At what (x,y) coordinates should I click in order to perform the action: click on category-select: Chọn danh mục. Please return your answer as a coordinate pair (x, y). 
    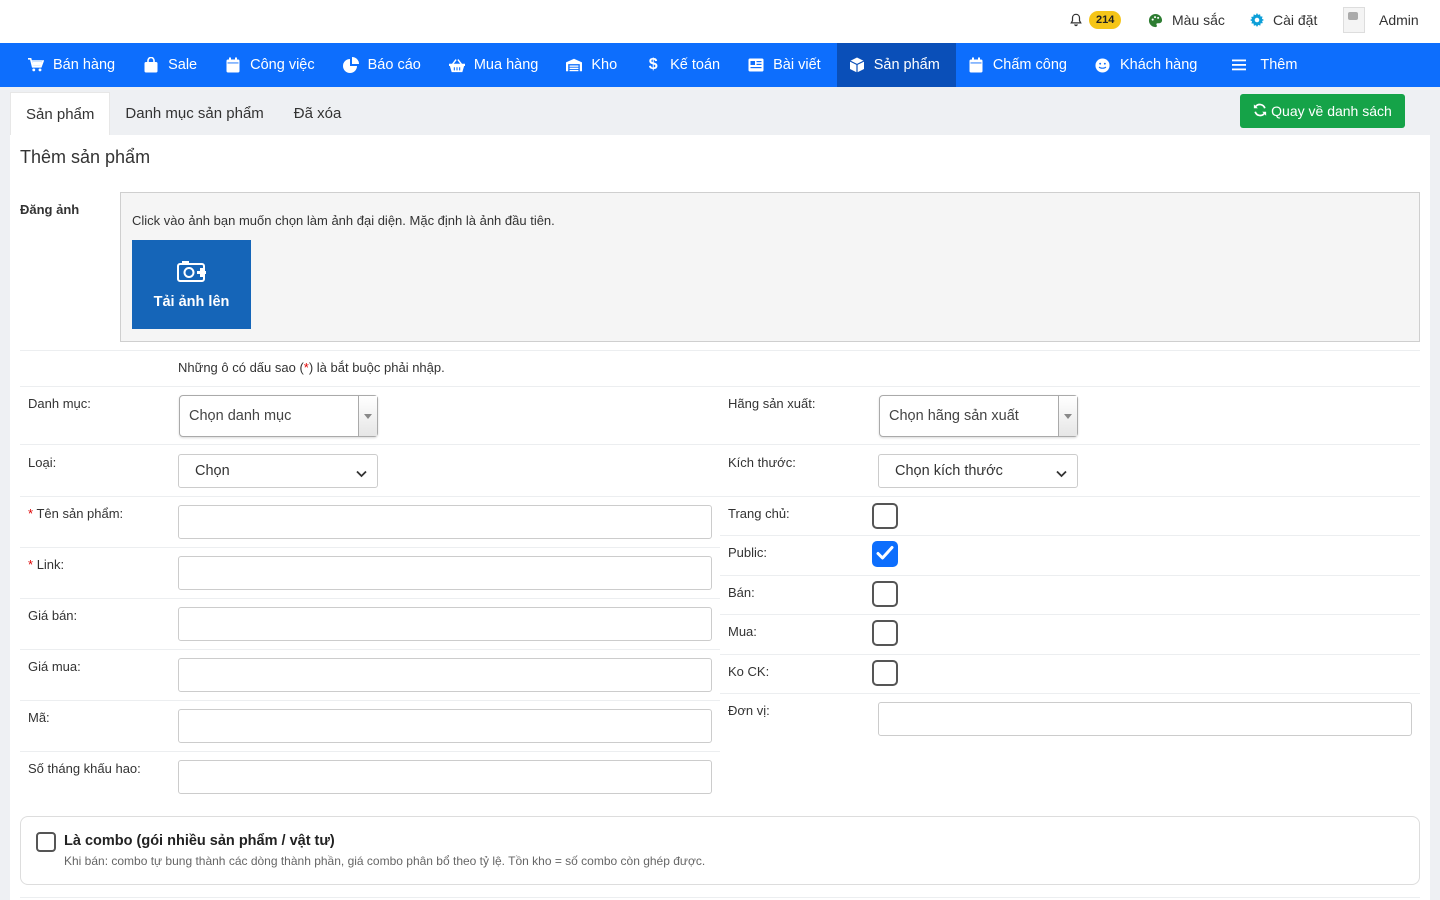
    Looking at the image, I should click on (278, 416).